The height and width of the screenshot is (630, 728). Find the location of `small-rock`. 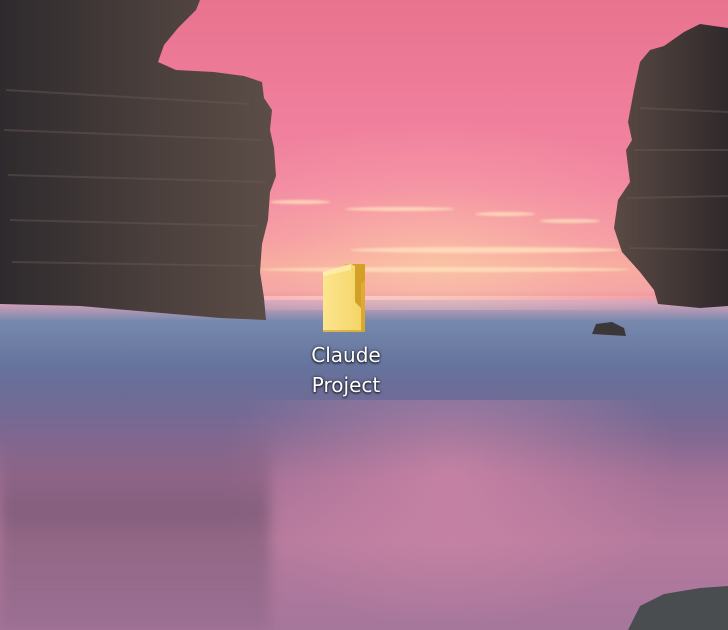

small-rock is located at coordinates (609, 329).